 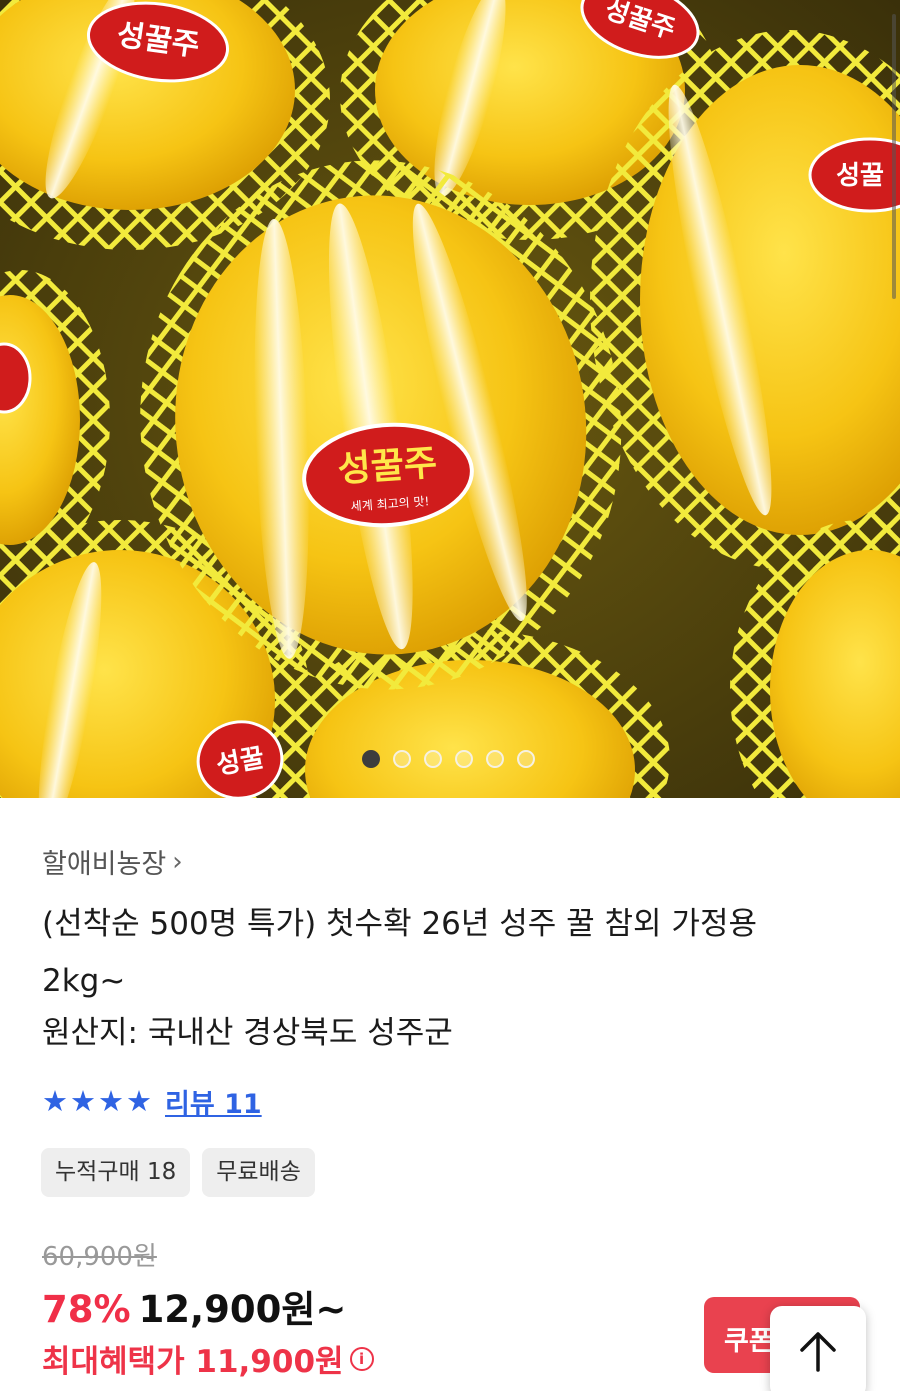 I want to click on product-tags: 누적구매 18 무료배송, so click(x=178, y=1172).